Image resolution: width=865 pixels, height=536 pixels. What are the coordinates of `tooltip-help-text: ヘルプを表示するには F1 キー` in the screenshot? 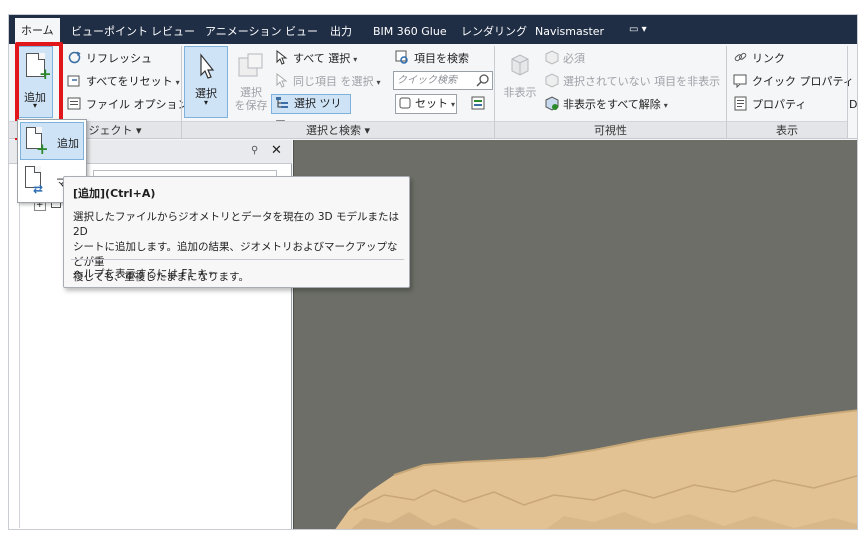 It's located at (146, 274).